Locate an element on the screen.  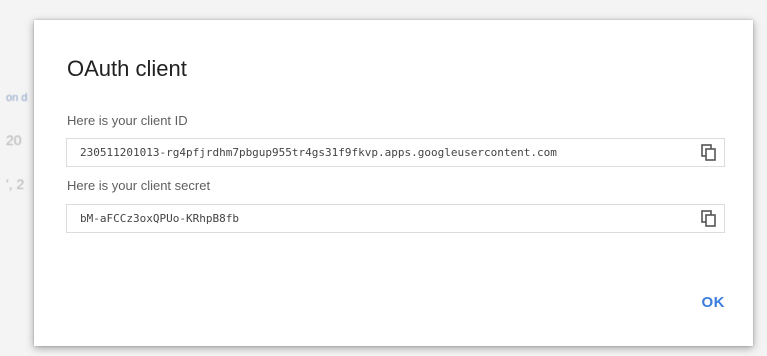
copy-client-secret-button is located at coordinates (709, 219).